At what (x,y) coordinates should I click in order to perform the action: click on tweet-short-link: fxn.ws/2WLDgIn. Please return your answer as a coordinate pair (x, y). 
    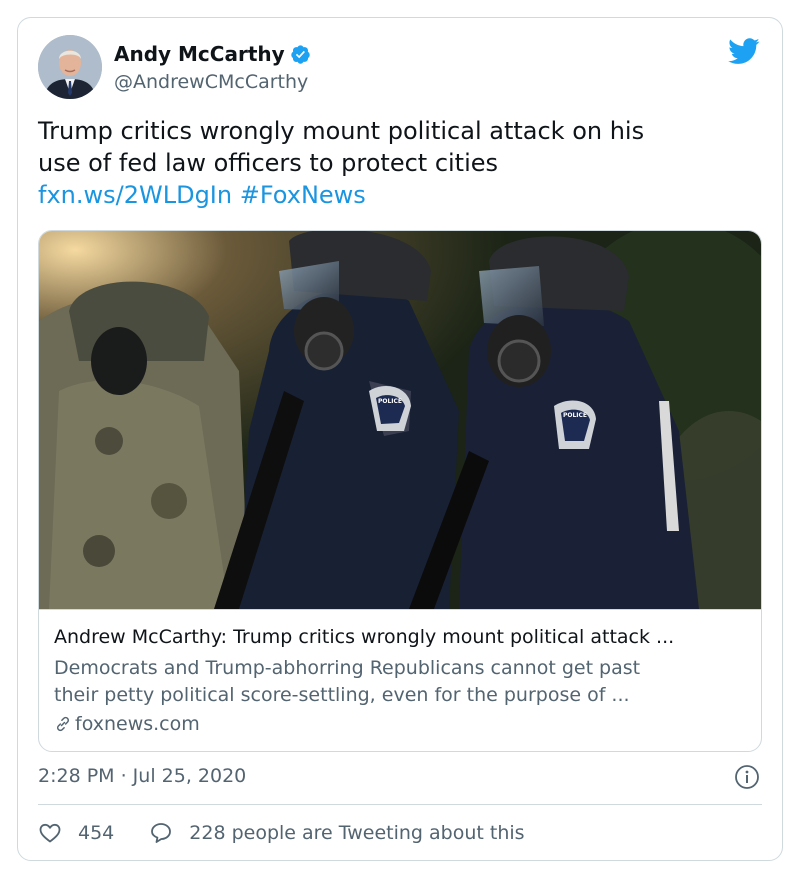
    Looking at the image, I should click on (135, 195).